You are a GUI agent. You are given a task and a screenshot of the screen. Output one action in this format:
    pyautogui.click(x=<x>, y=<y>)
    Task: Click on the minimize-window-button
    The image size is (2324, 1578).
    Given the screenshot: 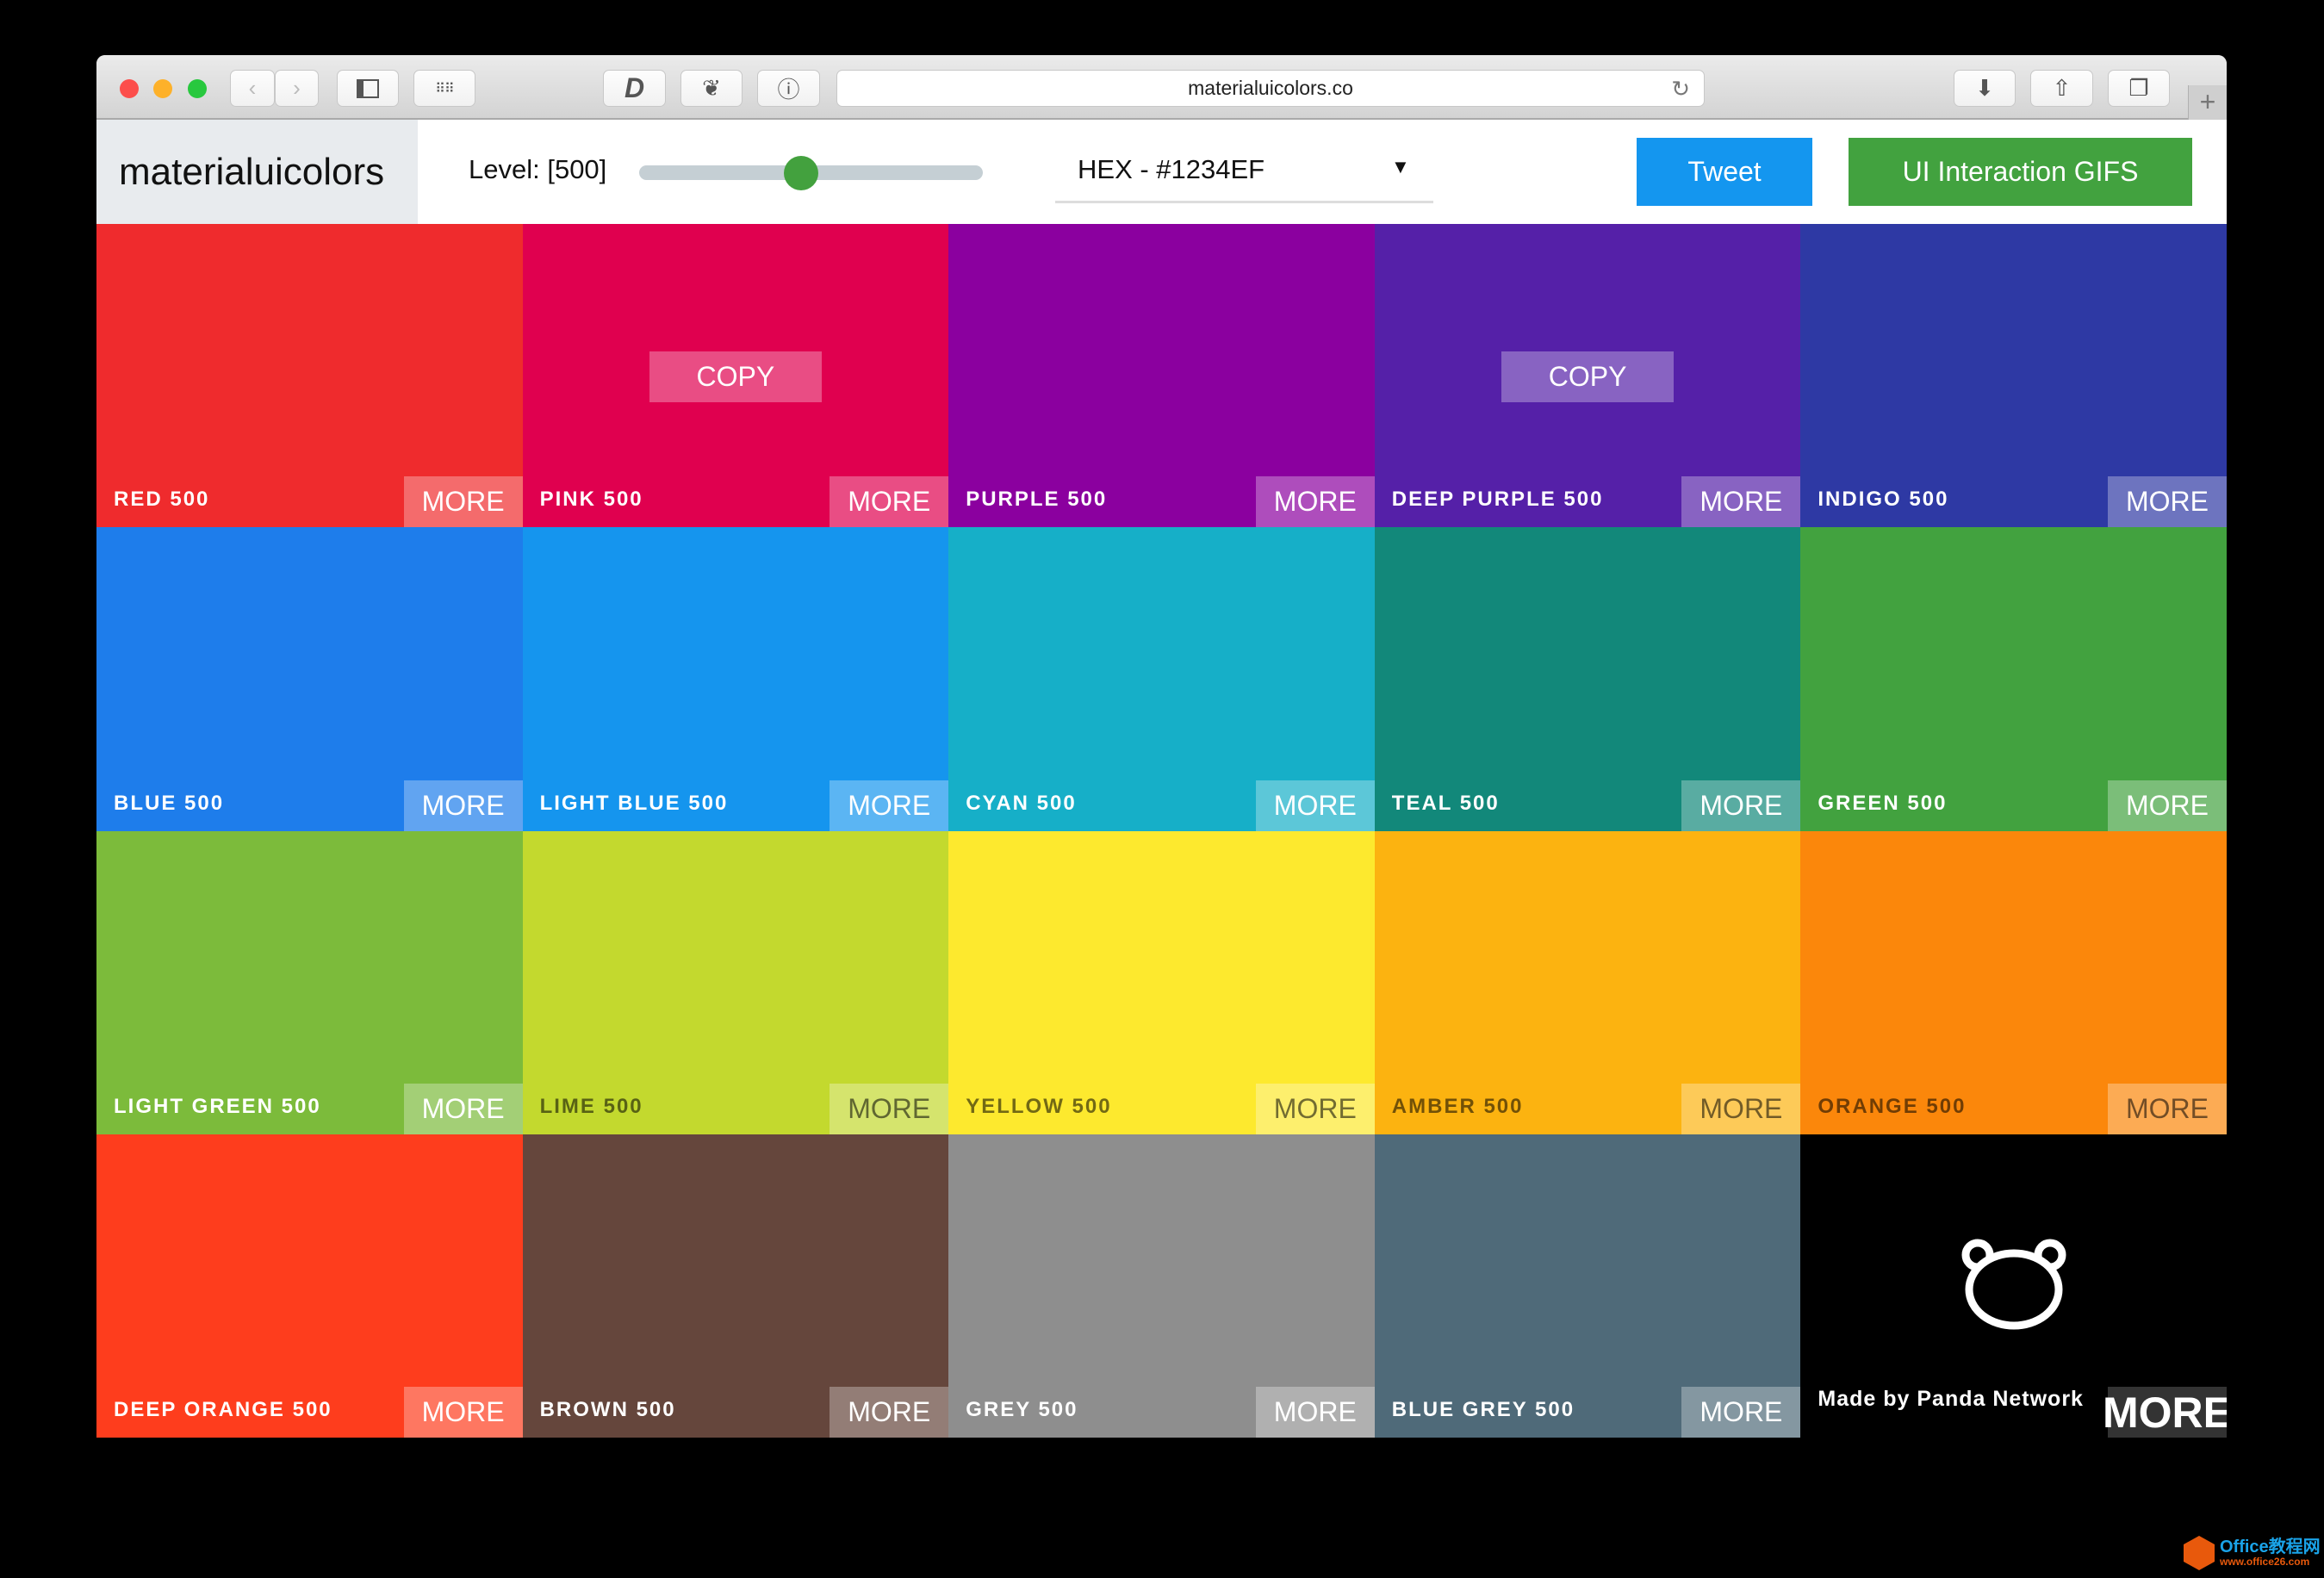 What is the action you would take?
    pyautogui.click(x=162, y=88)
    